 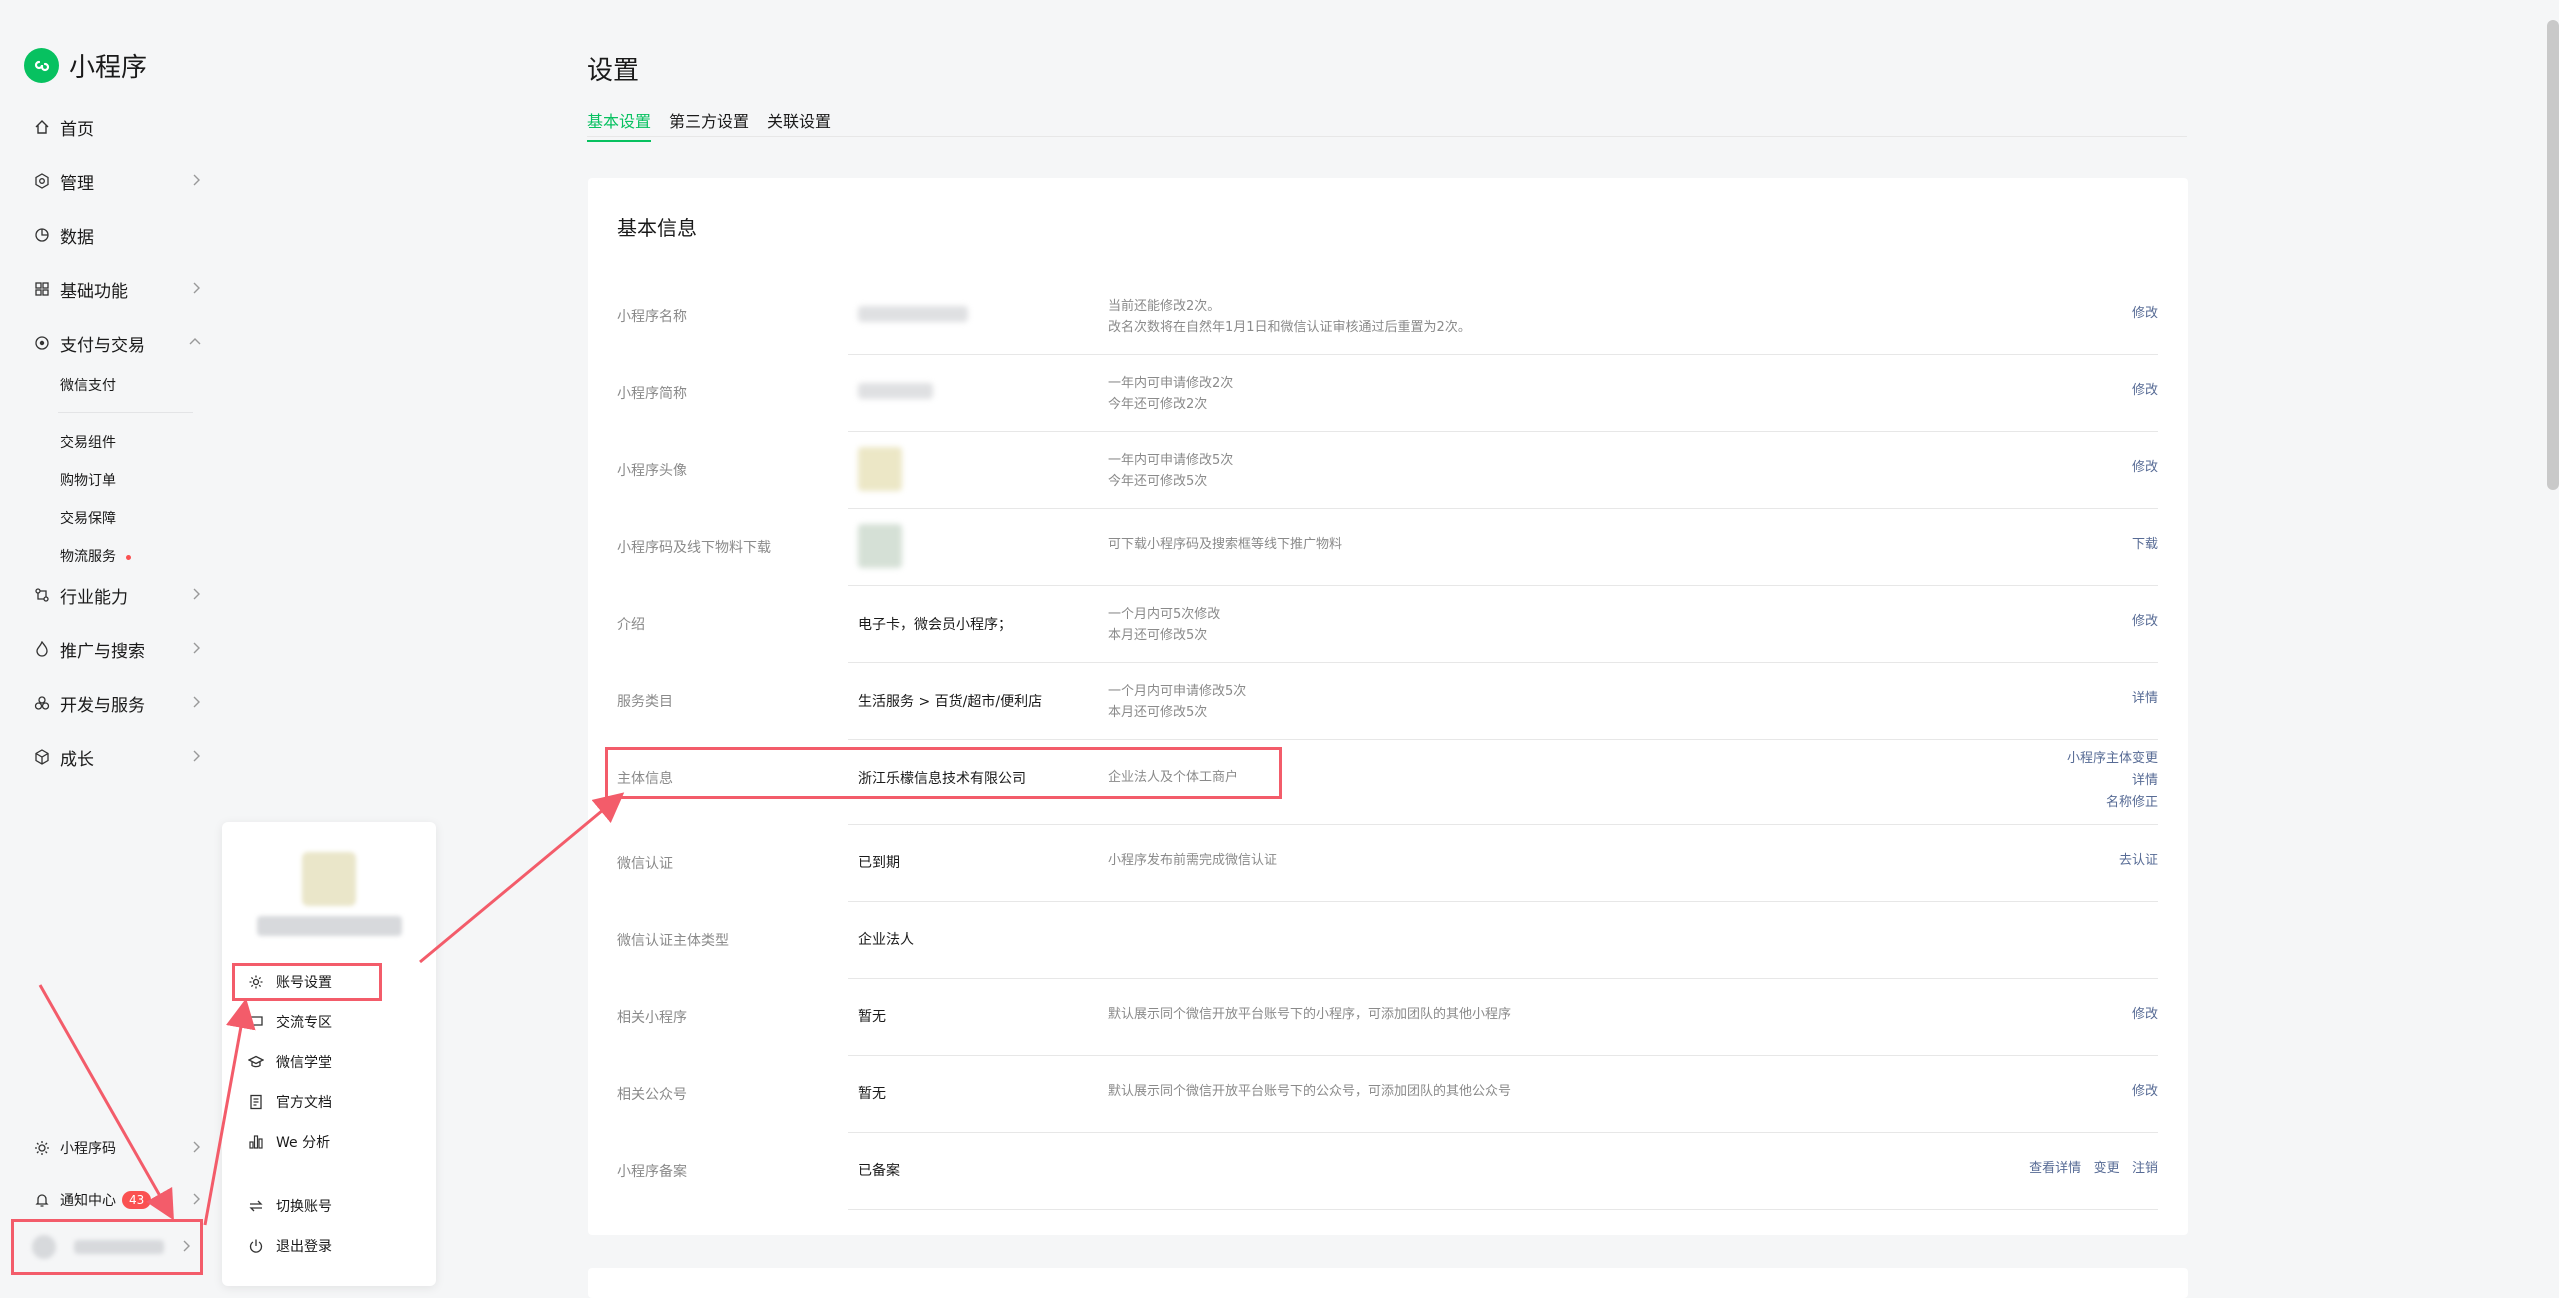 What do you see at coordinates (42, 343) in the screenshot?
I see `coin-icon` at bounding box center [42, 343].